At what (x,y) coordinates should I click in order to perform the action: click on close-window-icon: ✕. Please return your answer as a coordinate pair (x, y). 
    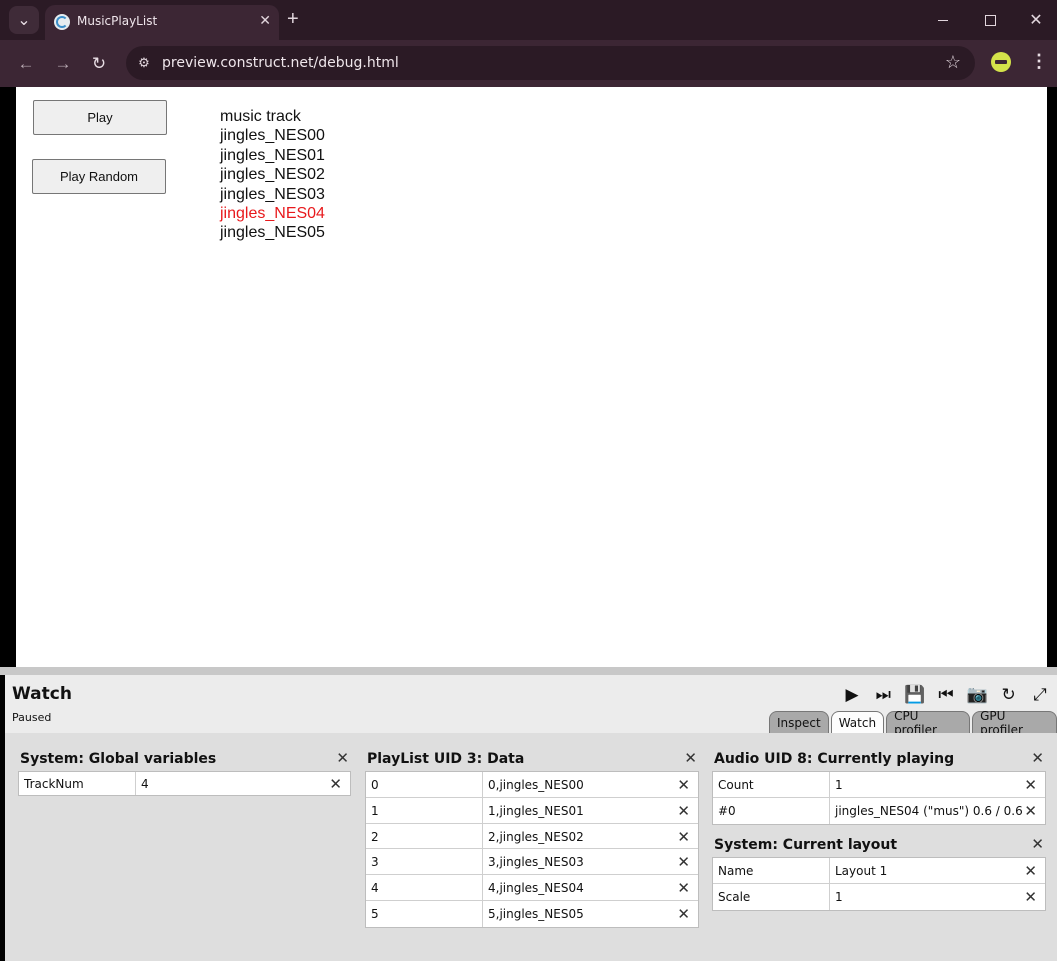
    Looking at the image, I should click on (1036, 20).